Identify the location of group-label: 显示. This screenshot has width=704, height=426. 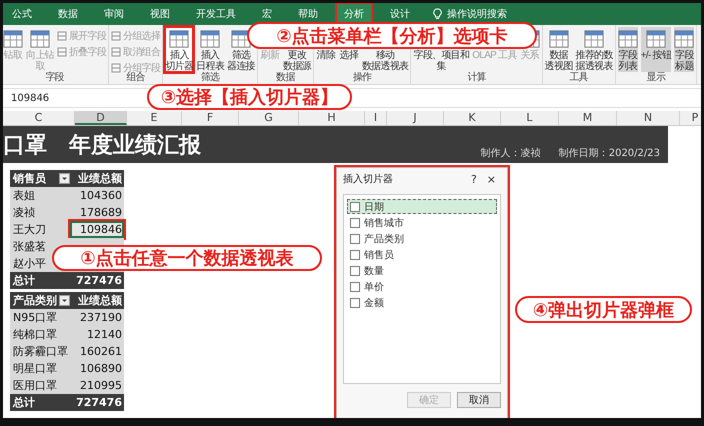
(656, 78).